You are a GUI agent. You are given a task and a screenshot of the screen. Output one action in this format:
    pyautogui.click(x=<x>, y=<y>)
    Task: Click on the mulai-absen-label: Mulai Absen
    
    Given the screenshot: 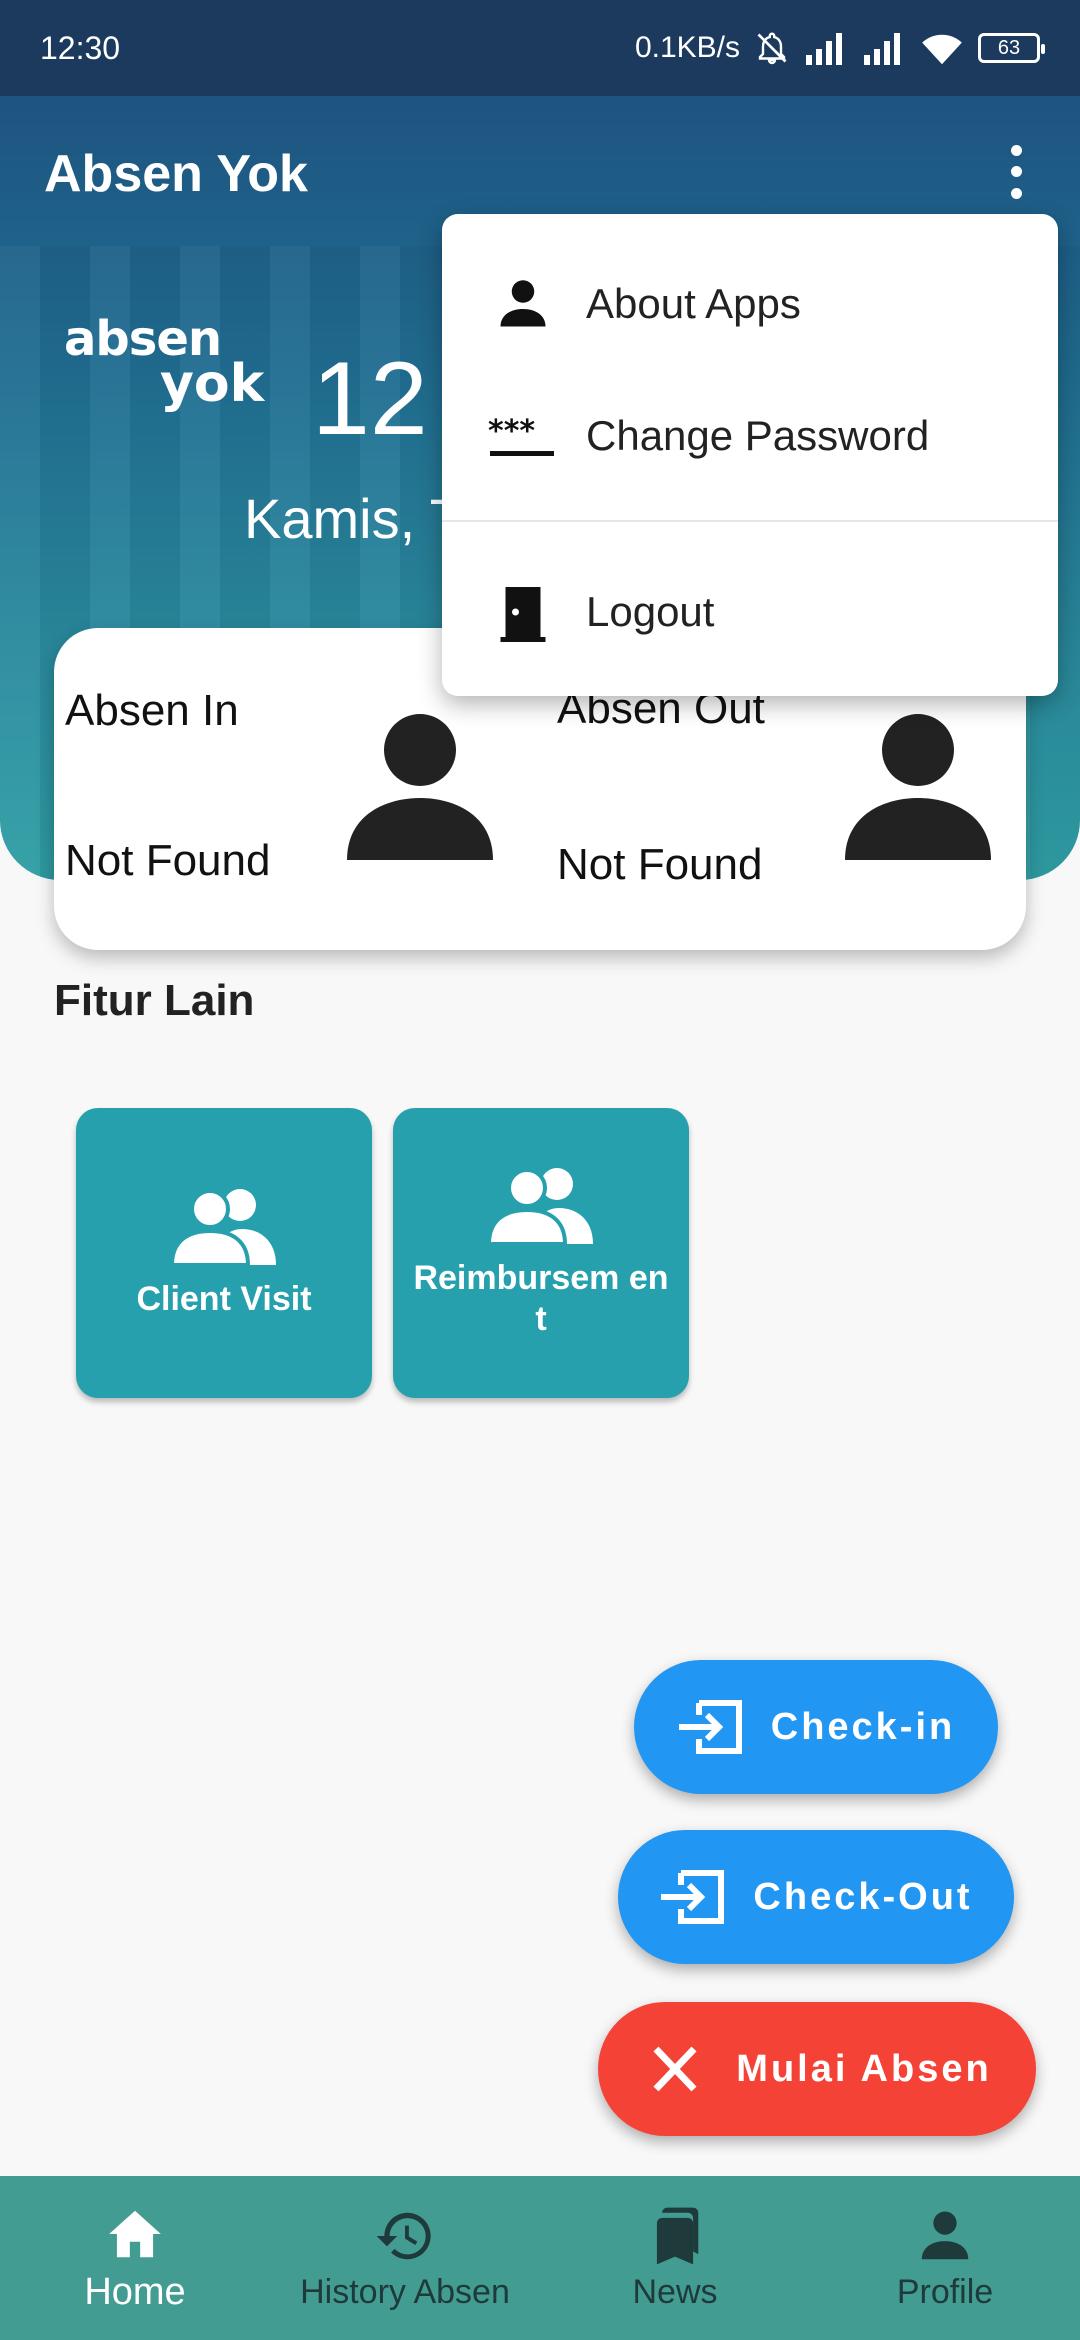 What is the action you would take?
    pyautogui.click(x=864, y=2068)
    